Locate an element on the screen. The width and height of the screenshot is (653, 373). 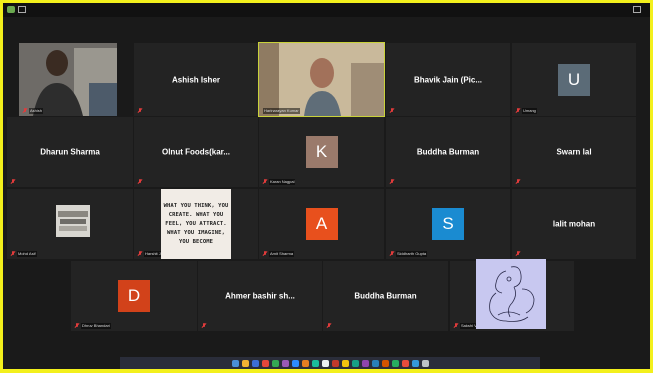
participant-tile-mohd-asif: Mohd Asif is located at coordinates (70, 224).